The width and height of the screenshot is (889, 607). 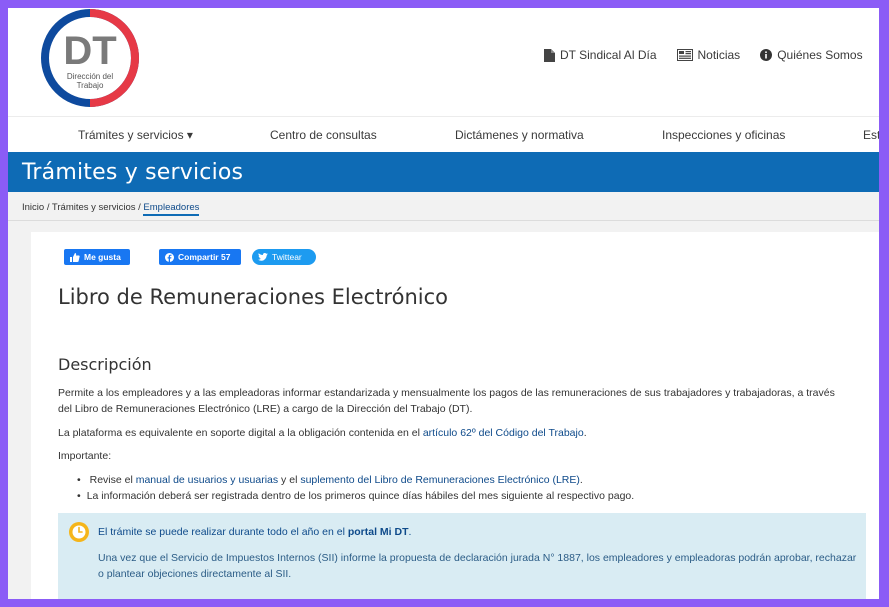 What do you see at coordinates (85, 456) in the screenshot?
I see `importante-label: Importante:` at bounding box center [85, 456].